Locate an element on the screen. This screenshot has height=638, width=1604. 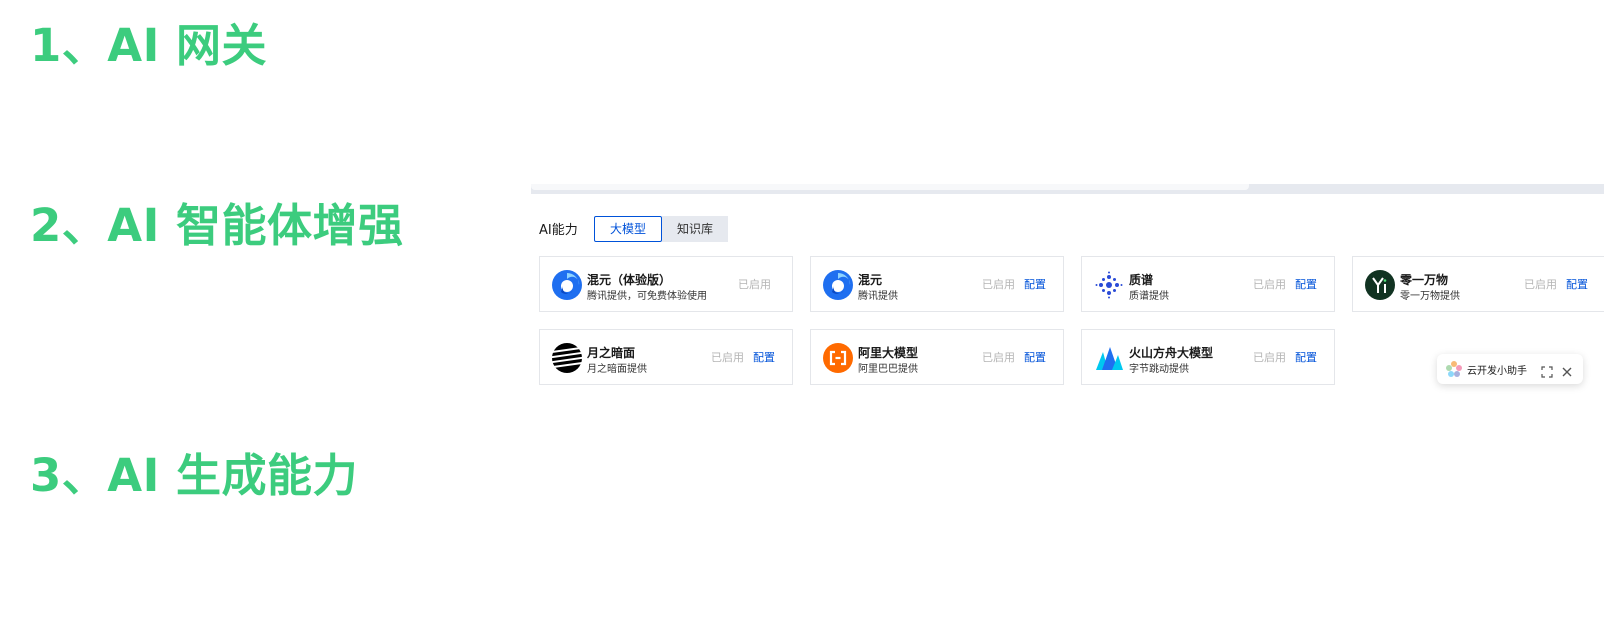
model-name: 混元（体验版） is located at coordinates (629, 280).